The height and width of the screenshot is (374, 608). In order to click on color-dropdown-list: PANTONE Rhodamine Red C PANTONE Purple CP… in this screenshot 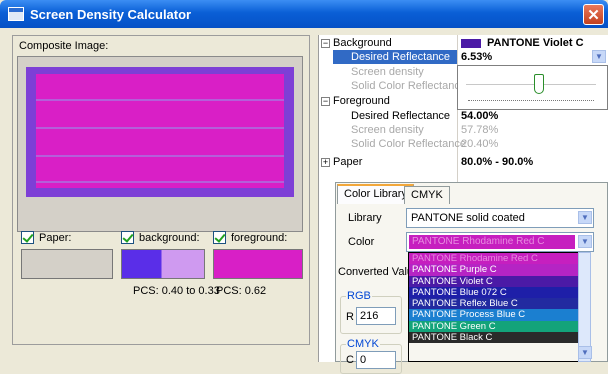, I will do `click(499, 307)`.